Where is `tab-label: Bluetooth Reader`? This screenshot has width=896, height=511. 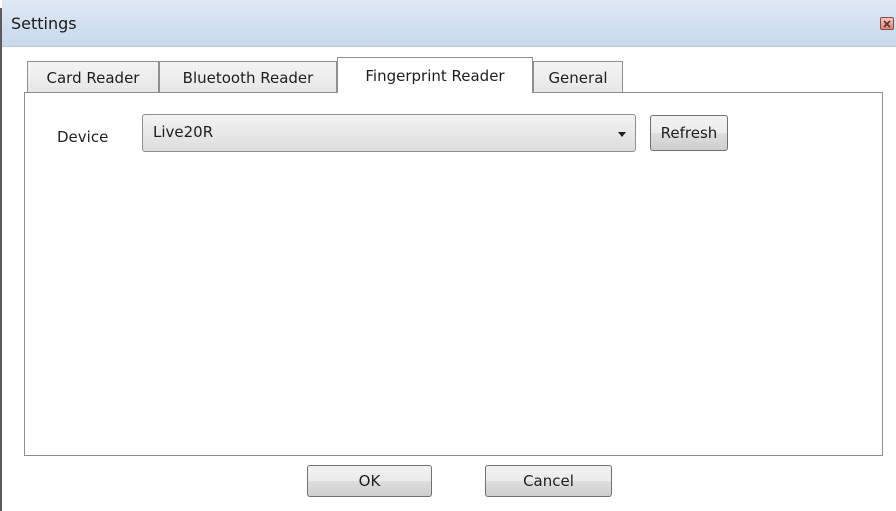 tab-label: Bluetooth Reader is located at coordinates (248, 77).